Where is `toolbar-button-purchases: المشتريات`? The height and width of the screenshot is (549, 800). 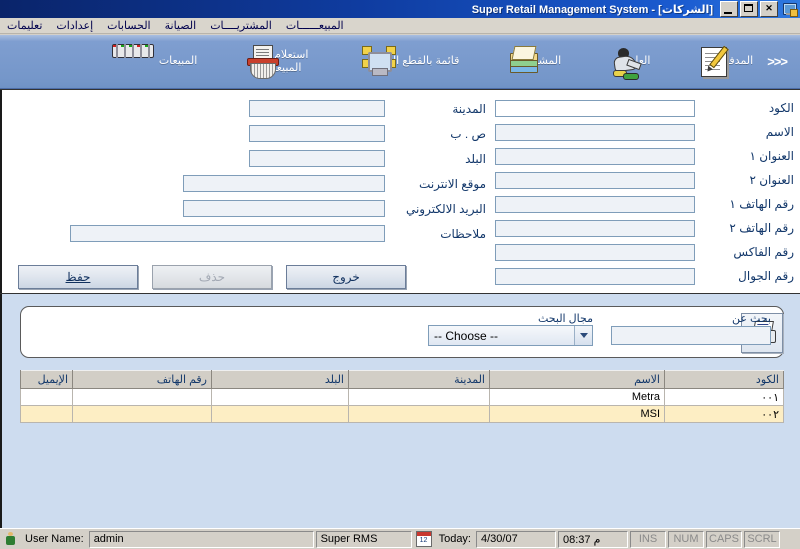
toolbar-button-purchases: المشتريات is located at coordinates (517, 62).